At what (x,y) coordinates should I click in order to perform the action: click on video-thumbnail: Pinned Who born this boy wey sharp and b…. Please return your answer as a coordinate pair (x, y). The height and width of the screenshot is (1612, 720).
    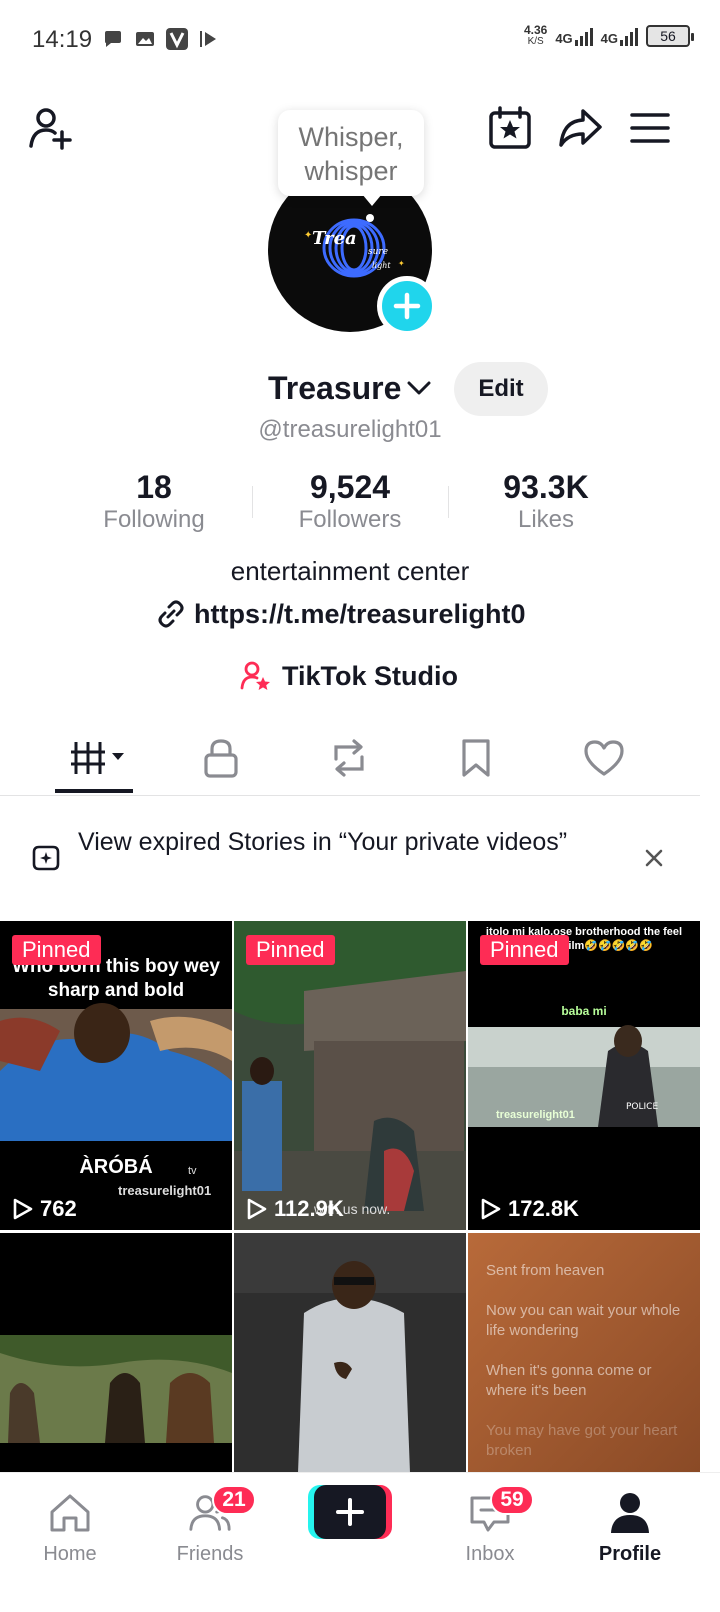
    Looking at the image, I should click on (116, 1075).